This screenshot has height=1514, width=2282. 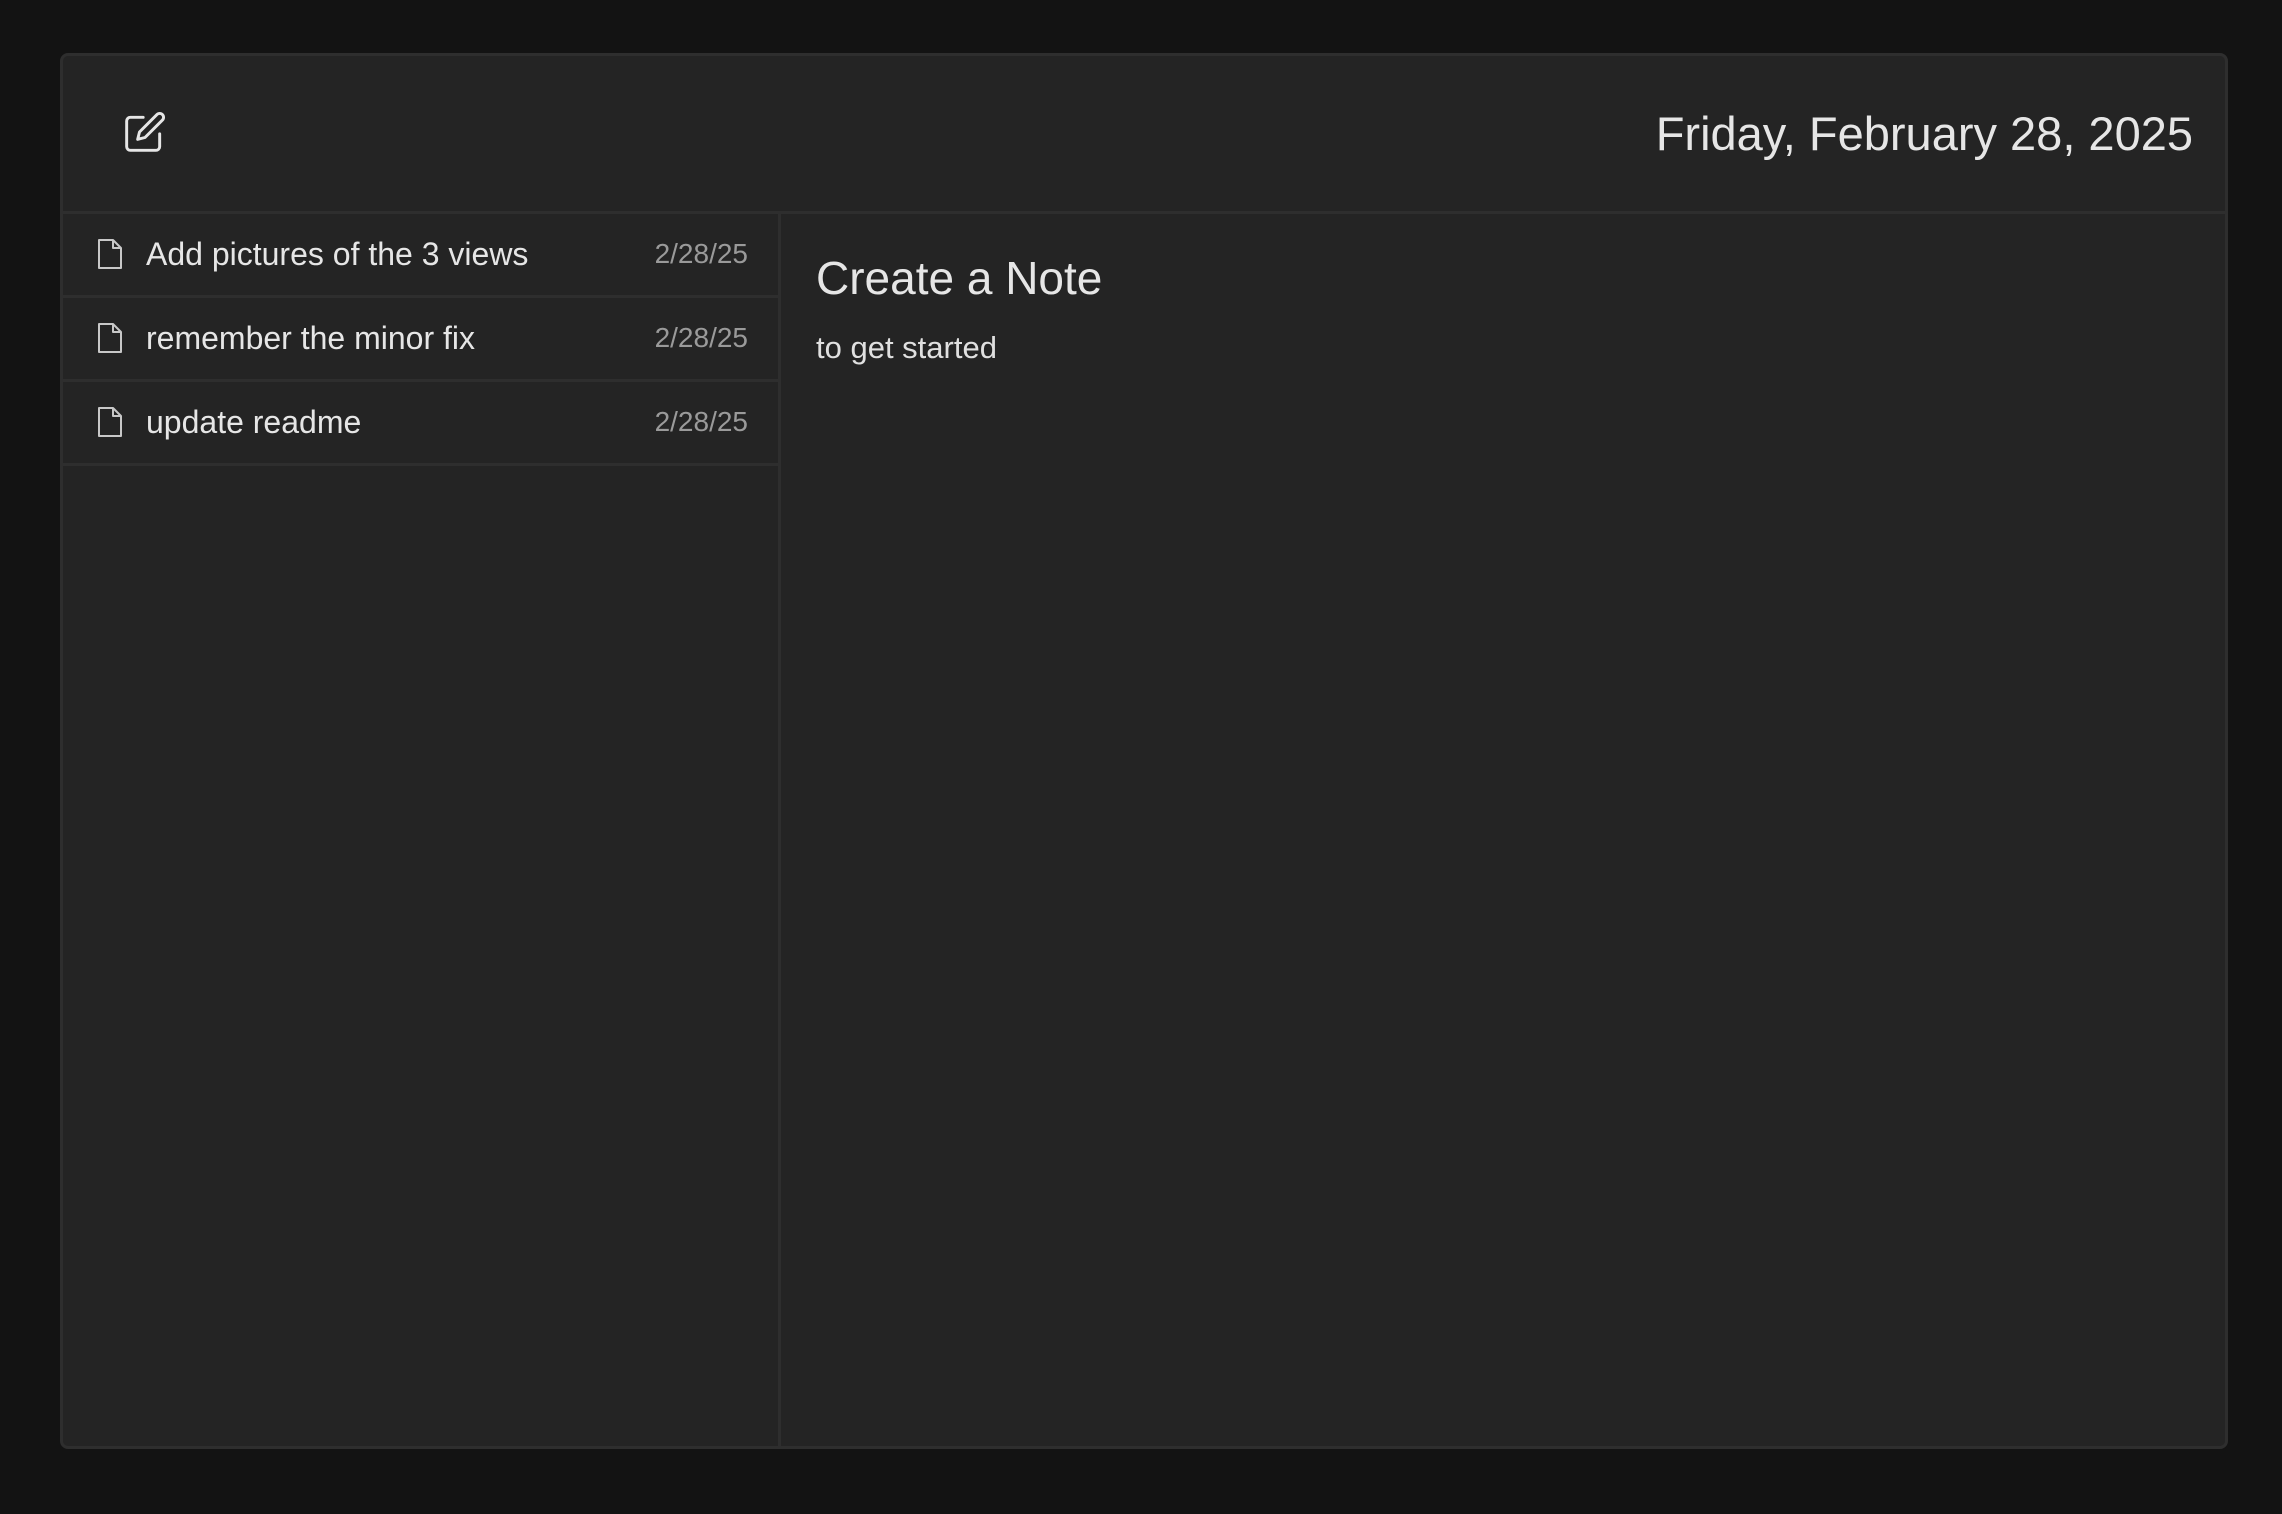 What do you see at coordinates (337, 254) in the screenshot?
I see `note-title: Add pictures of the 3 views` at bounding box center [337, 254].